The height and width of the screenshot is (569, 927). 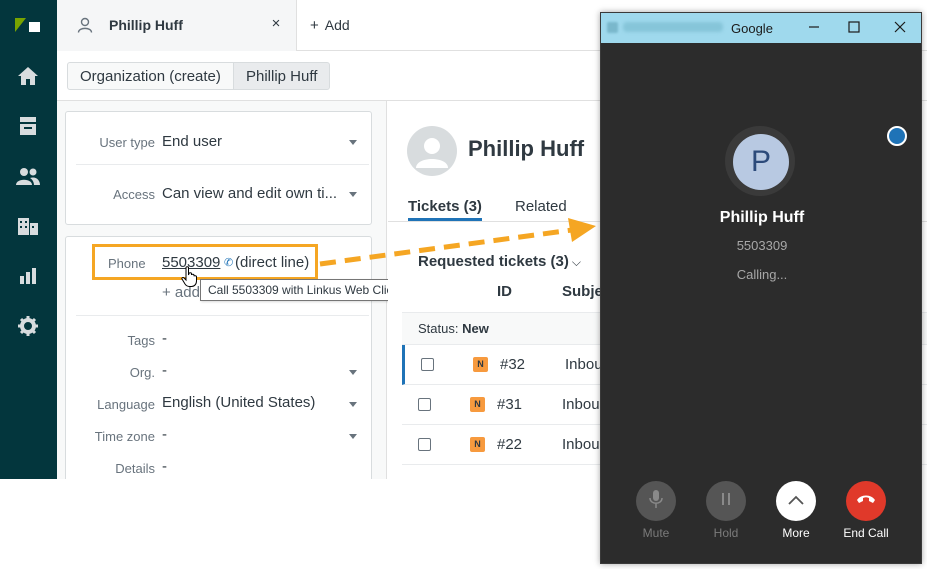 I want to click on add-tab-button: + Add, so click(x=330, y=25).